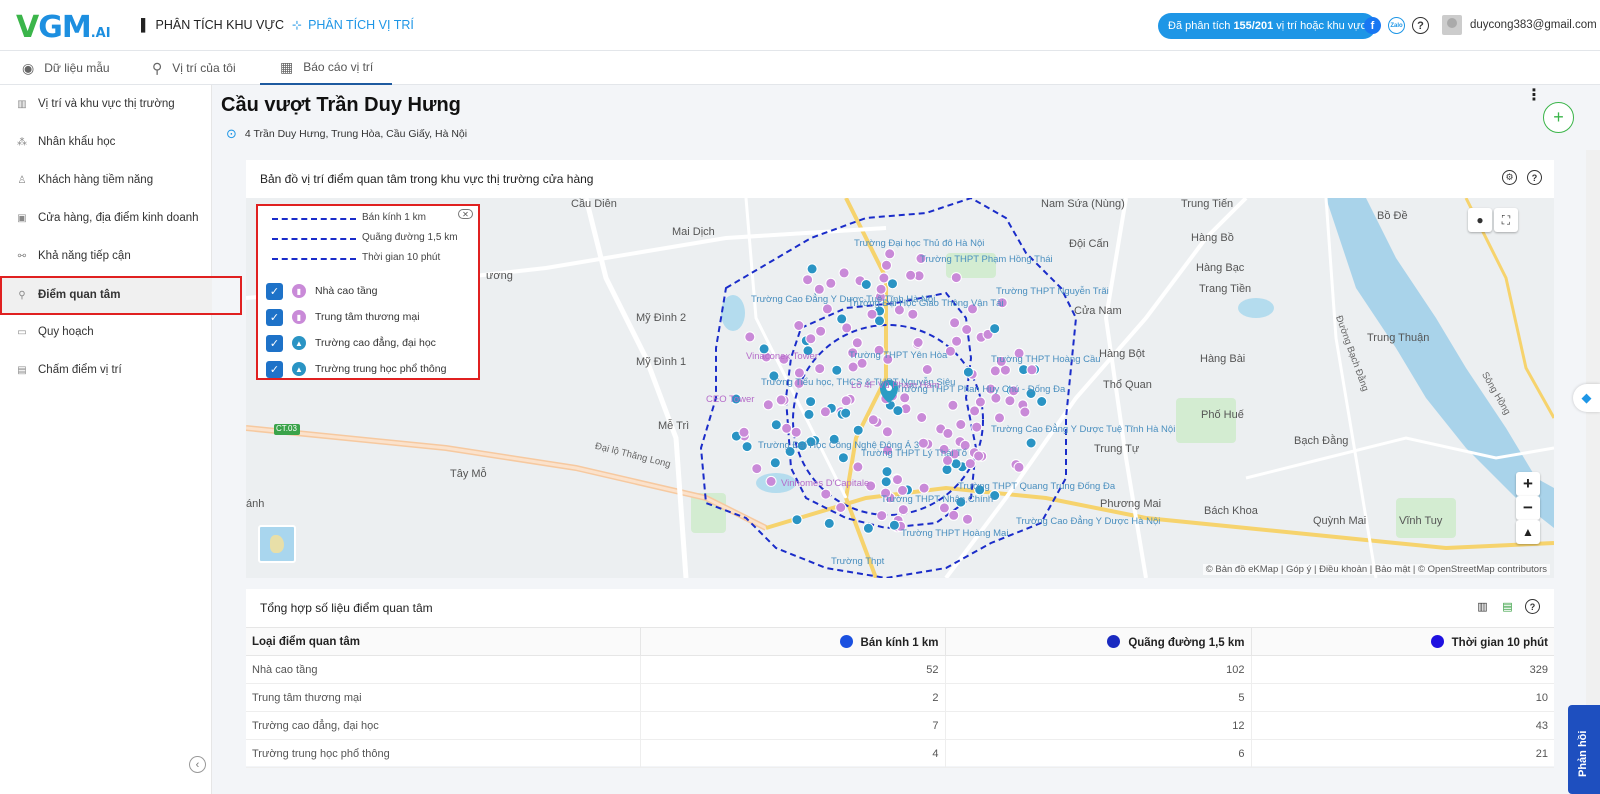 The width and height of the screenshot is (1600, 794). I want to click on facebook-icon: f, so click(1372, 25).